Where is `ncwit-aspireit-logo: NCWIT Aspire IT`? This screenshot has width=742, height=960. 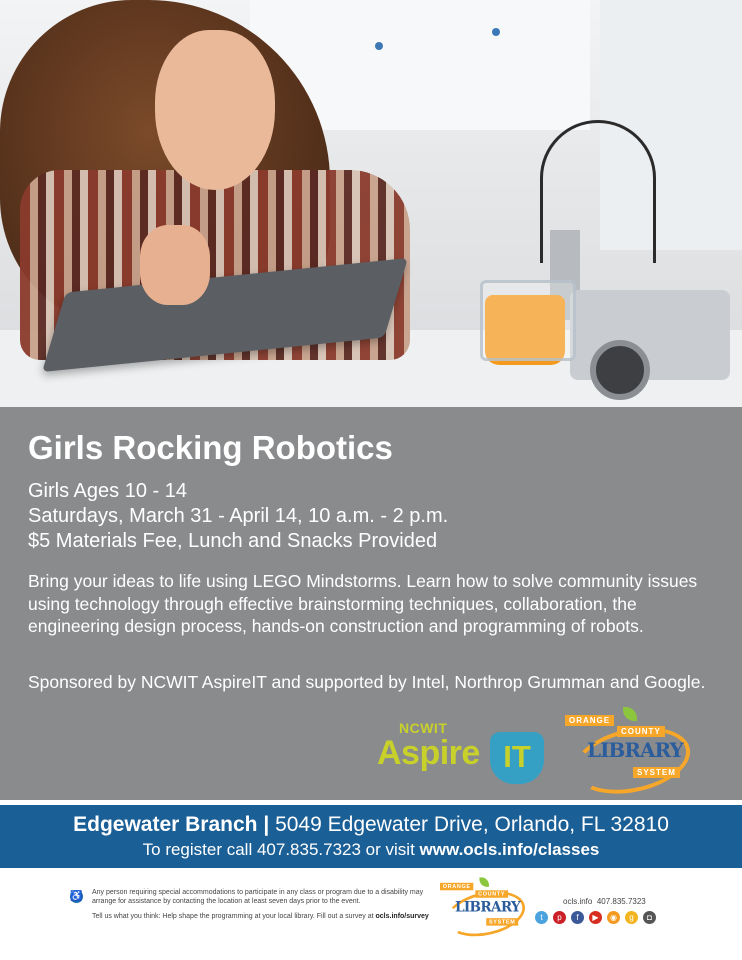 ncwit-aspireit-logo: NCWIT Aspire IT is located at coordinates (464, 755).